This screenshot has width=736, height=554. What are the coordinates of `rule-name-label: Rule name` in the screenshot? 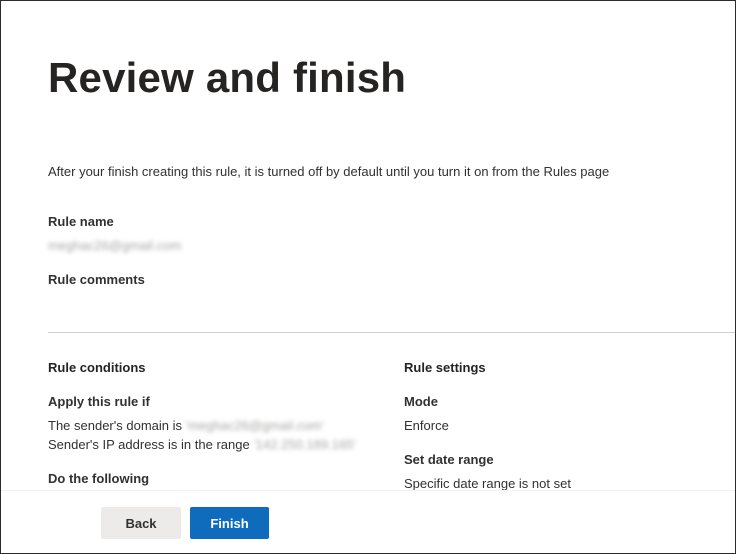 It's located at (81, 221).